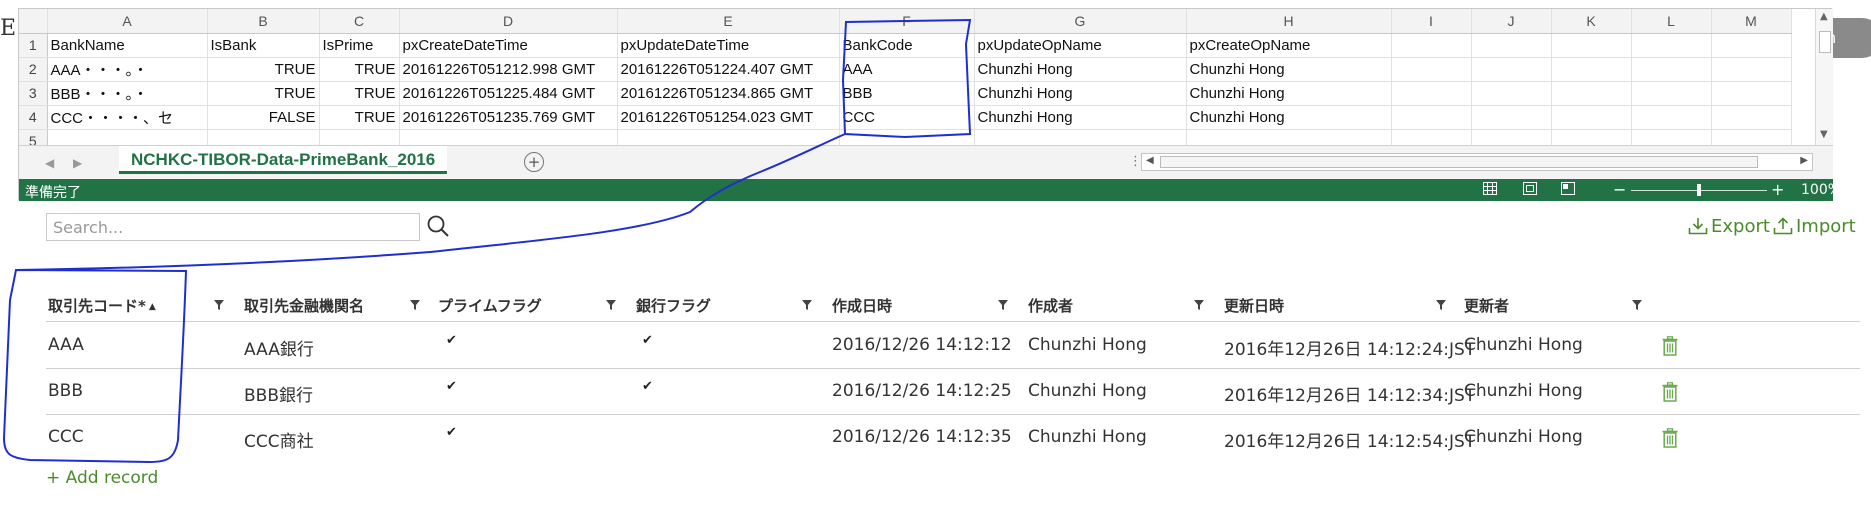  What do you see at coordinates (359, 45) in the screenshot?
I see `spreadsheet-cell: IsPrime` at bounding box center [359, 45].